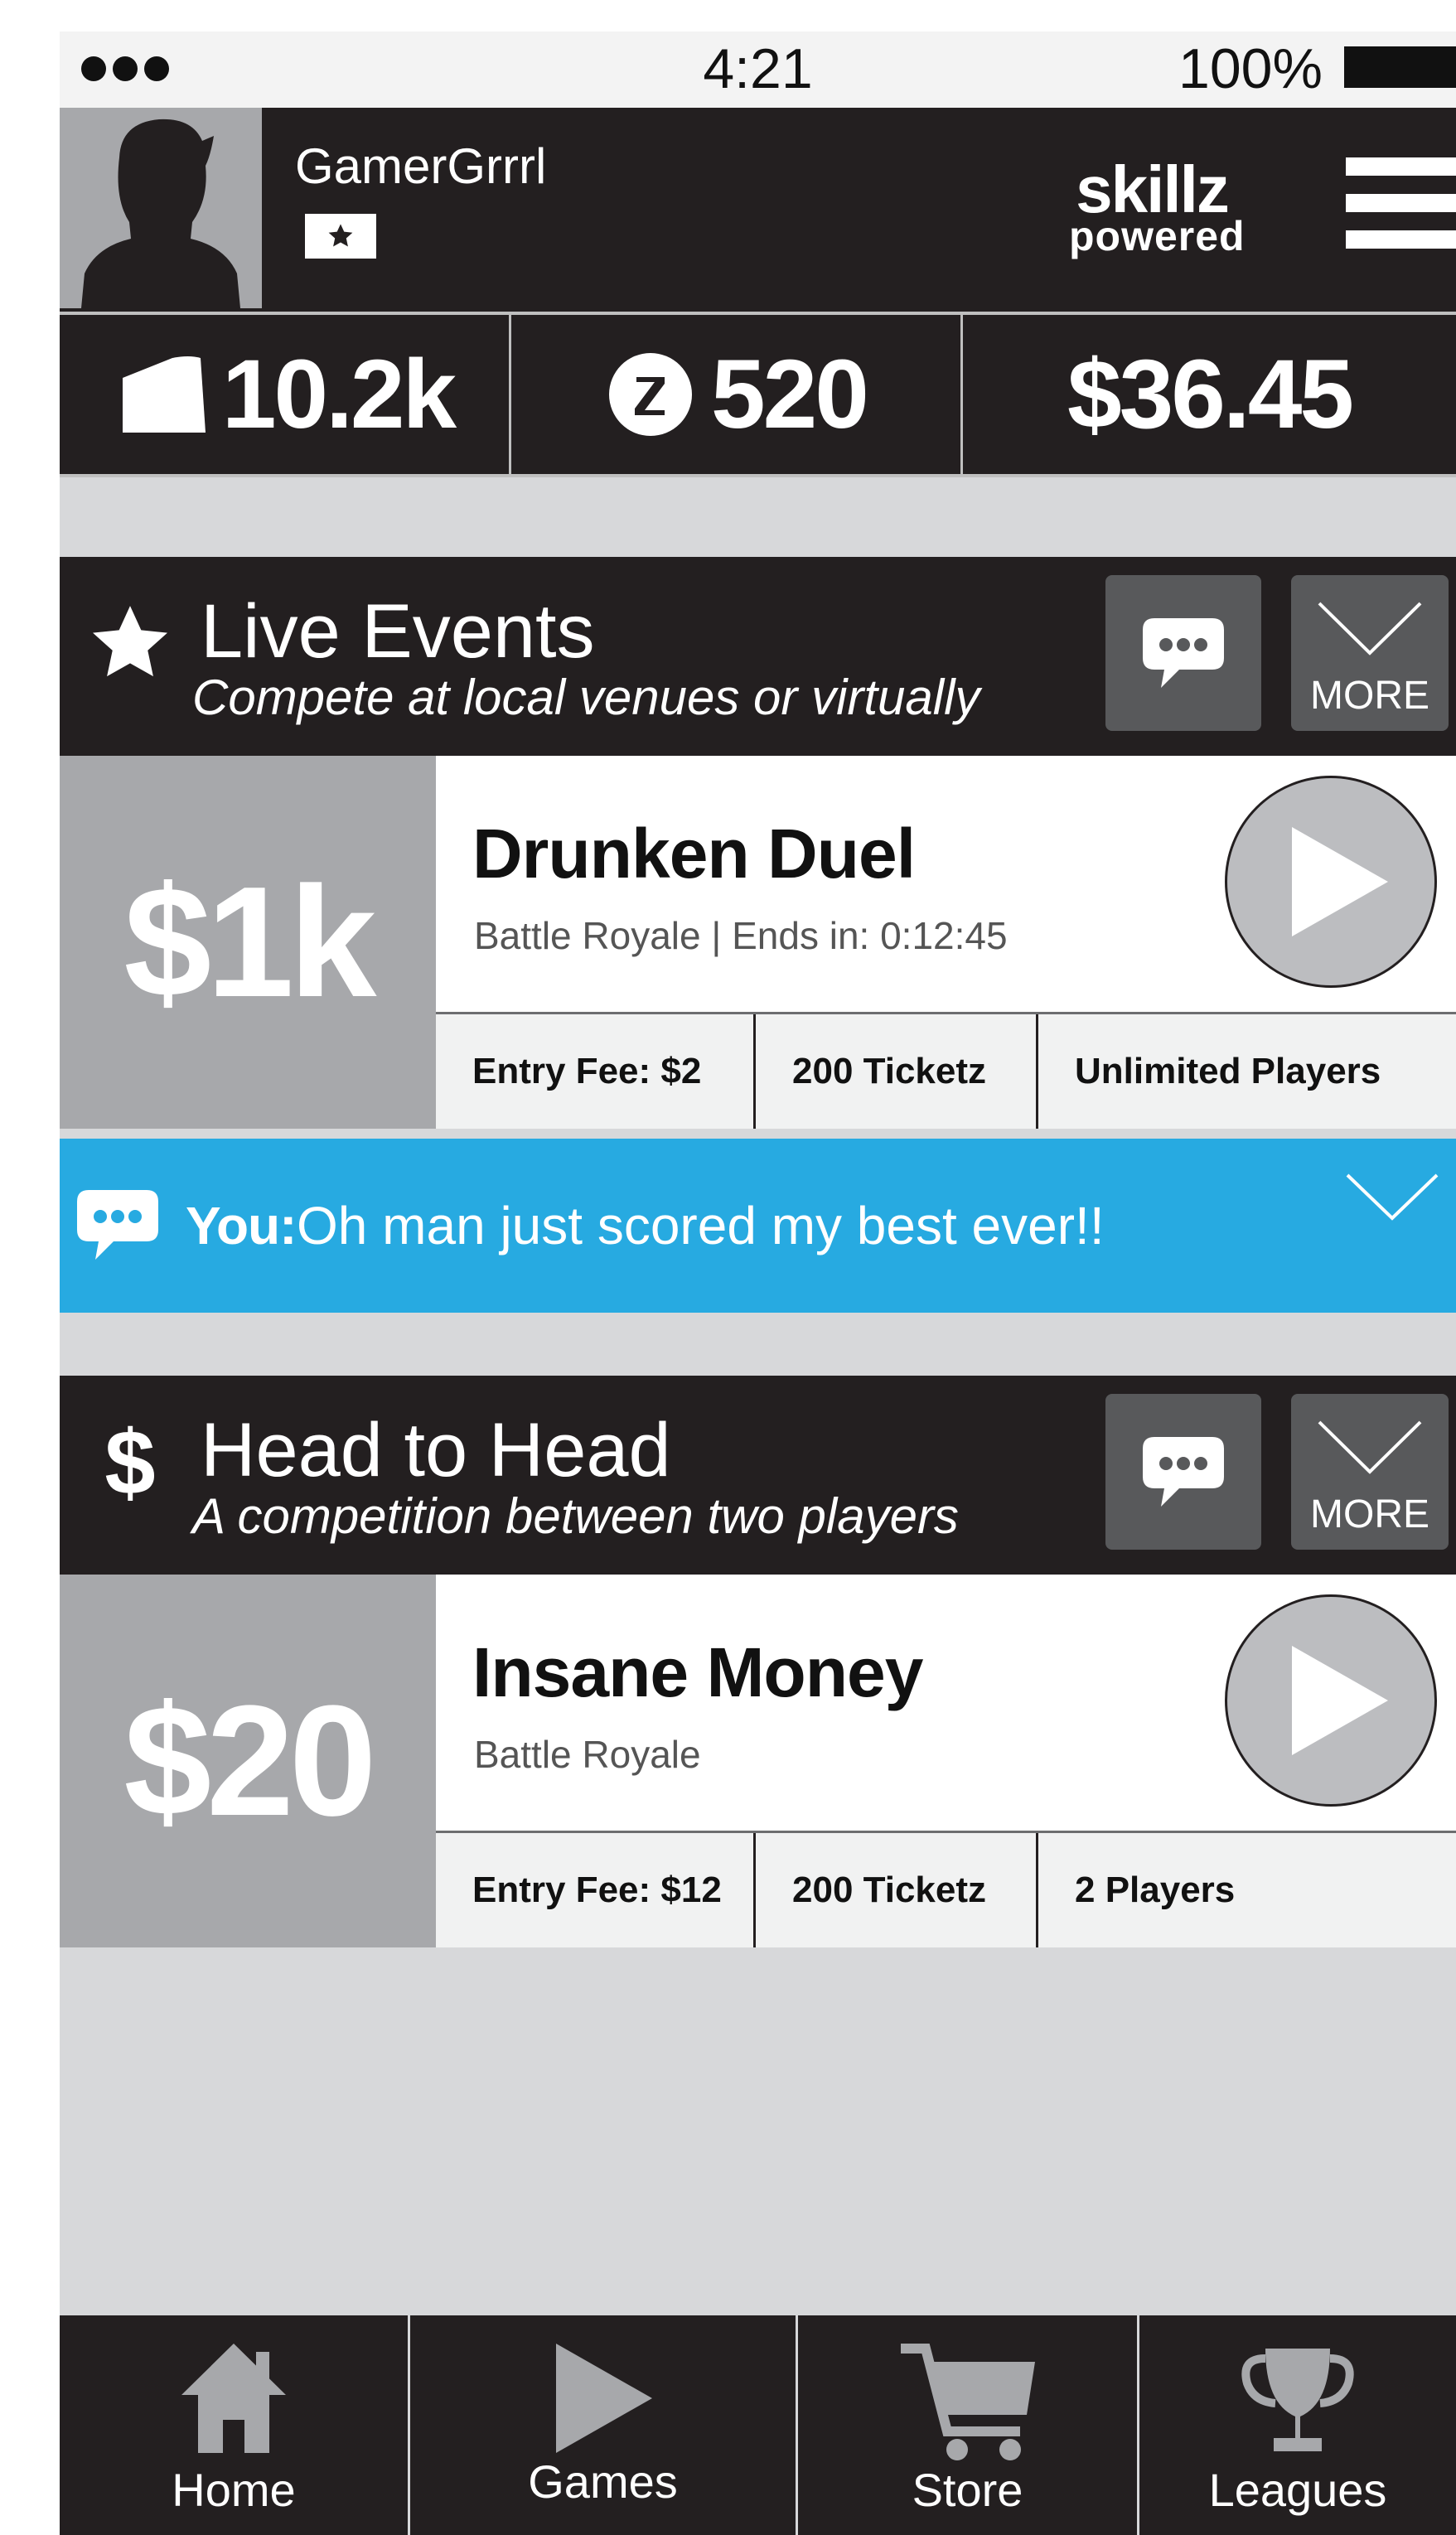  What do you see at coordinates (130, 1462) in the screenshot?
I see `dollar-icon: $` at bounding box center [130, 1462].